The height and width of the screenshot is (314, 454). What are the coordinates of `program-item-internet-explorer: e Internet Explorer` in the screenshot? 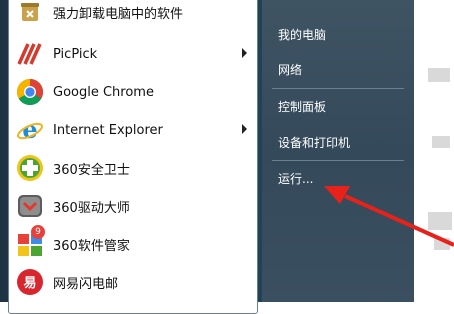 It's located at (135, 130).